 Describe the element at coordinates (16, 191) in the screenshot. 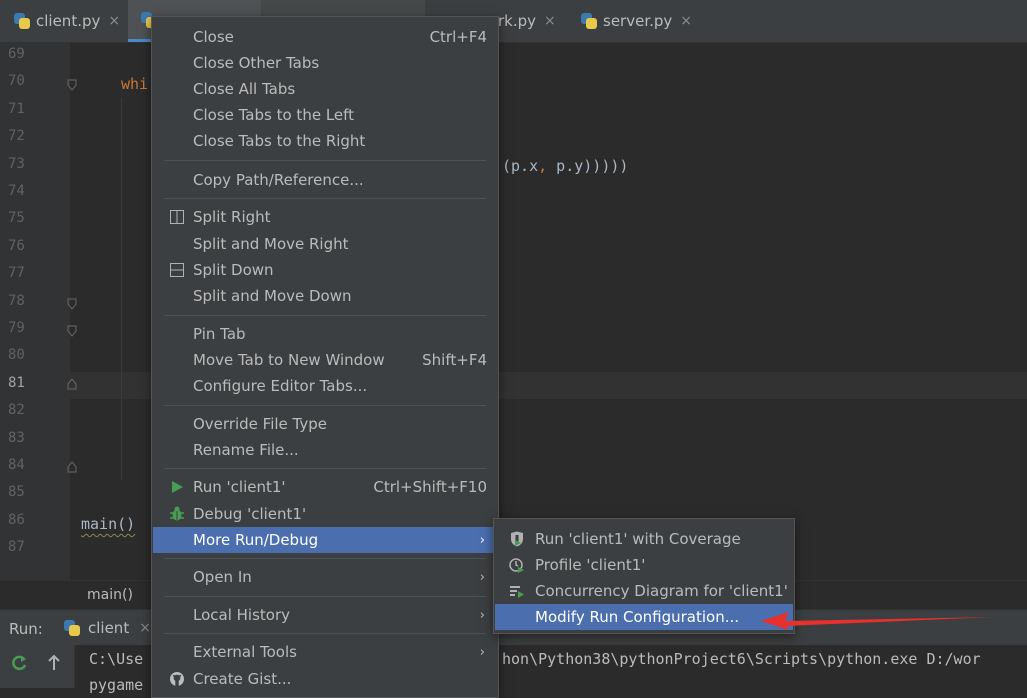

I see `line-number: 74` at that location.